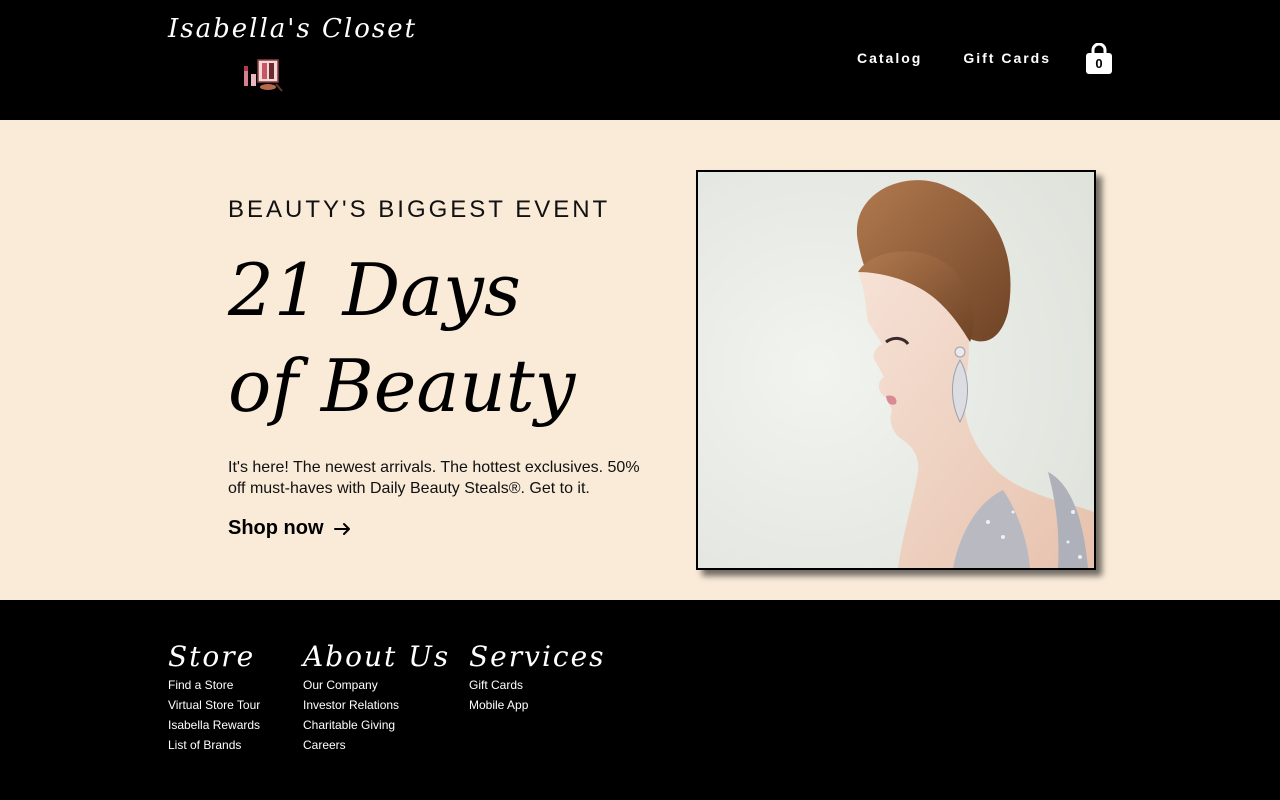  What do you see at coordinates (276, 528) in the screenshot?
I see `shop-now-label: Shop now` at bounding box center [276, 528].